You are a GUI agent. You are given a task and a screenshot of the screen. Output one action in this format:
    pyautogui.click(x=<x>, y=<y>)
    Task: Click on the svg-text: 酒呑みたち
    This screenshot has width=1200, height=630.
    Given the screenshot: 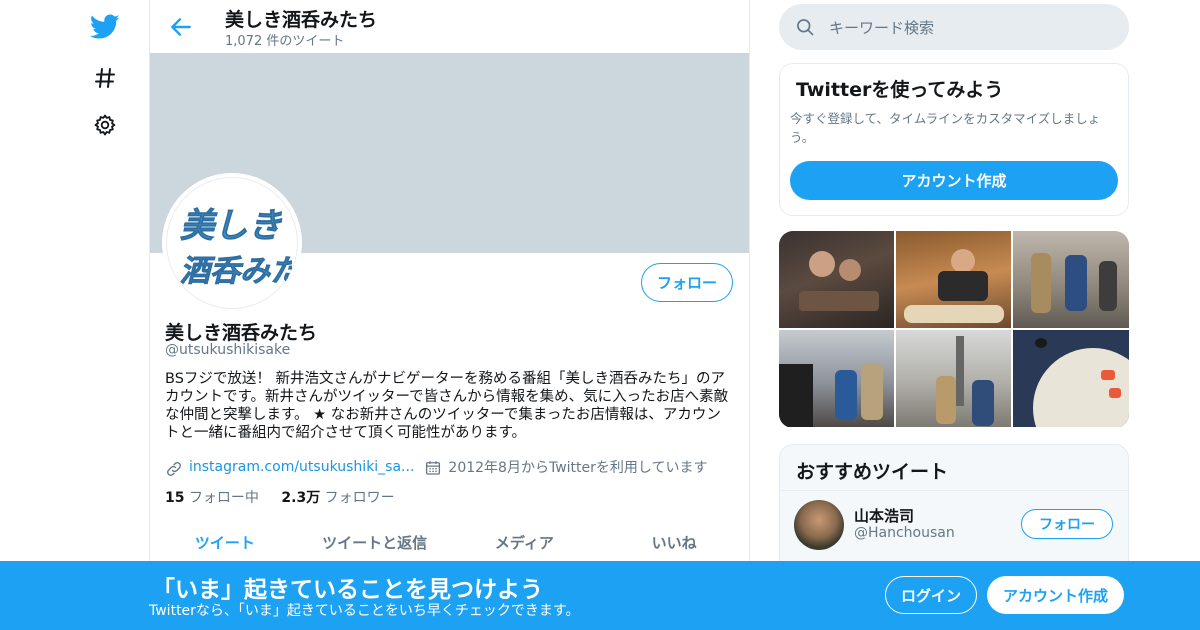 What is the action you would take?
    pyautogui.click(x=236, y=271)
    